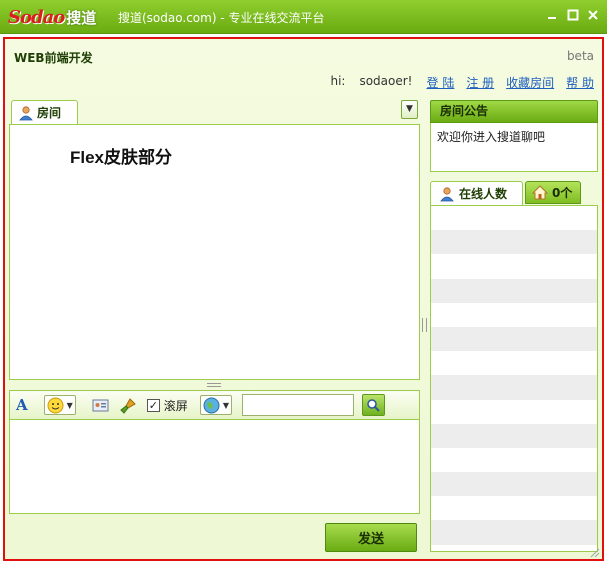  Describe the element at coordinates (55, 405) in the screenshot. I see `smiley-icon` at that location.